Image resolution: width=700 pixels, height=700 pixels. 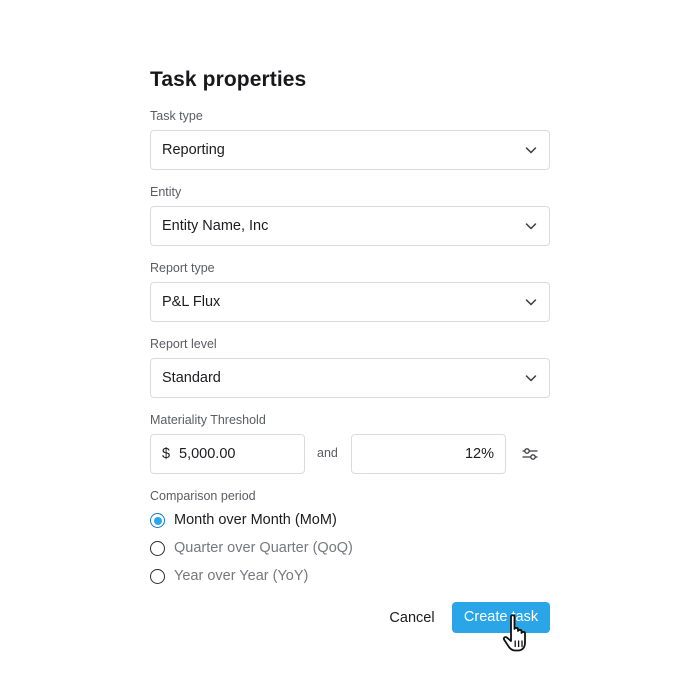 I want to click on sliders-icon, so click(x=530, y=454).